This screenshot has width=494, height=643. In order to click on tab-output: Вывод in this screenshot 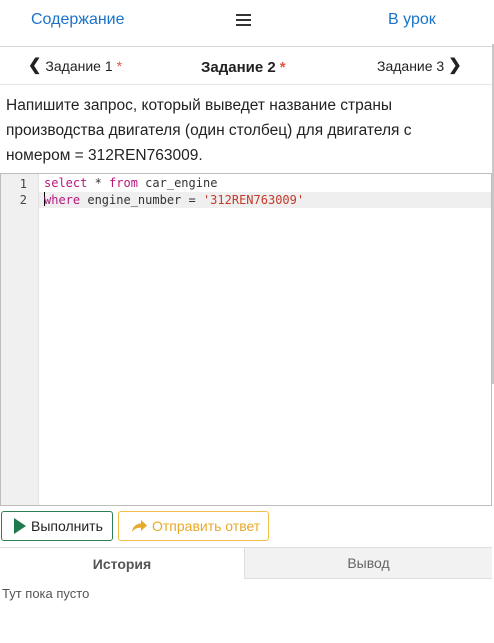, I will do `click(368, 563)`.